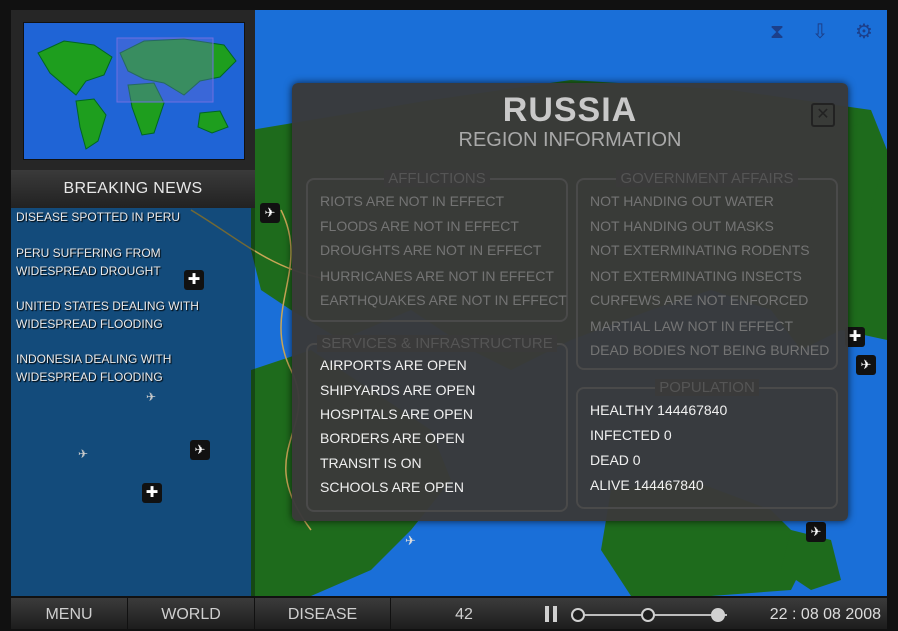  Describe the element at coordinates (412, 201) in the screenshot. I see `affliction-item: RIOTS ARE NOT IN EFFECT` at that location.